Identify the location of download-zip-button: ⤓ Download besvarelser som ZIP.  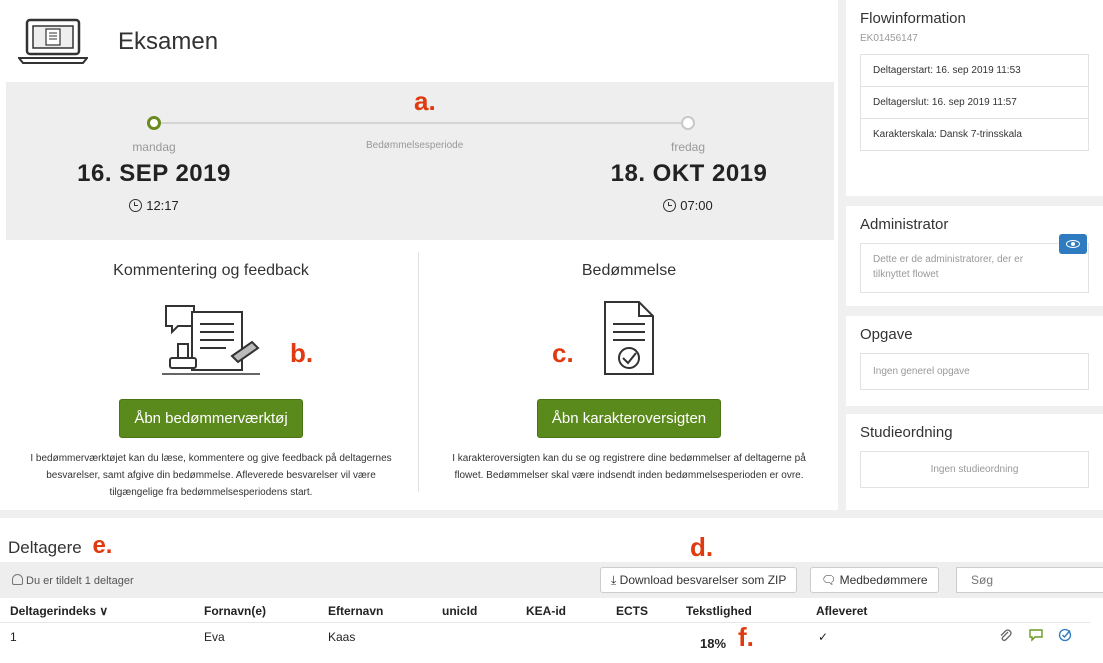
(699, 580).